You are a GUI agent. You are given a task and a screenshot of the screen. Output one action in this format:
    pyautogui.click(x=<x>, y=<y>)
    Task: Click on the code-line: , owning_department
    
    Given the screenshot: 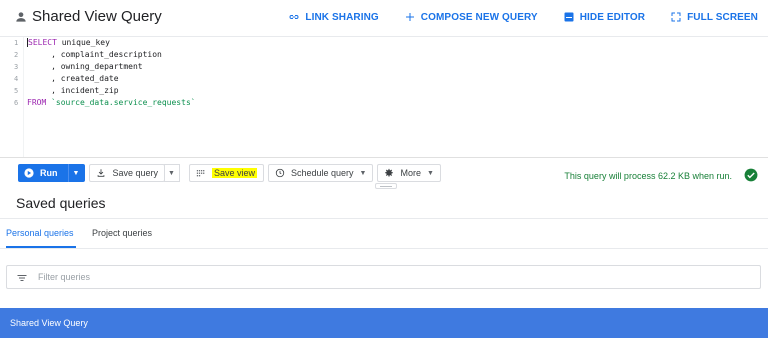 What is the action you would take?
    pyautogui.click(x=111, y=67)
    